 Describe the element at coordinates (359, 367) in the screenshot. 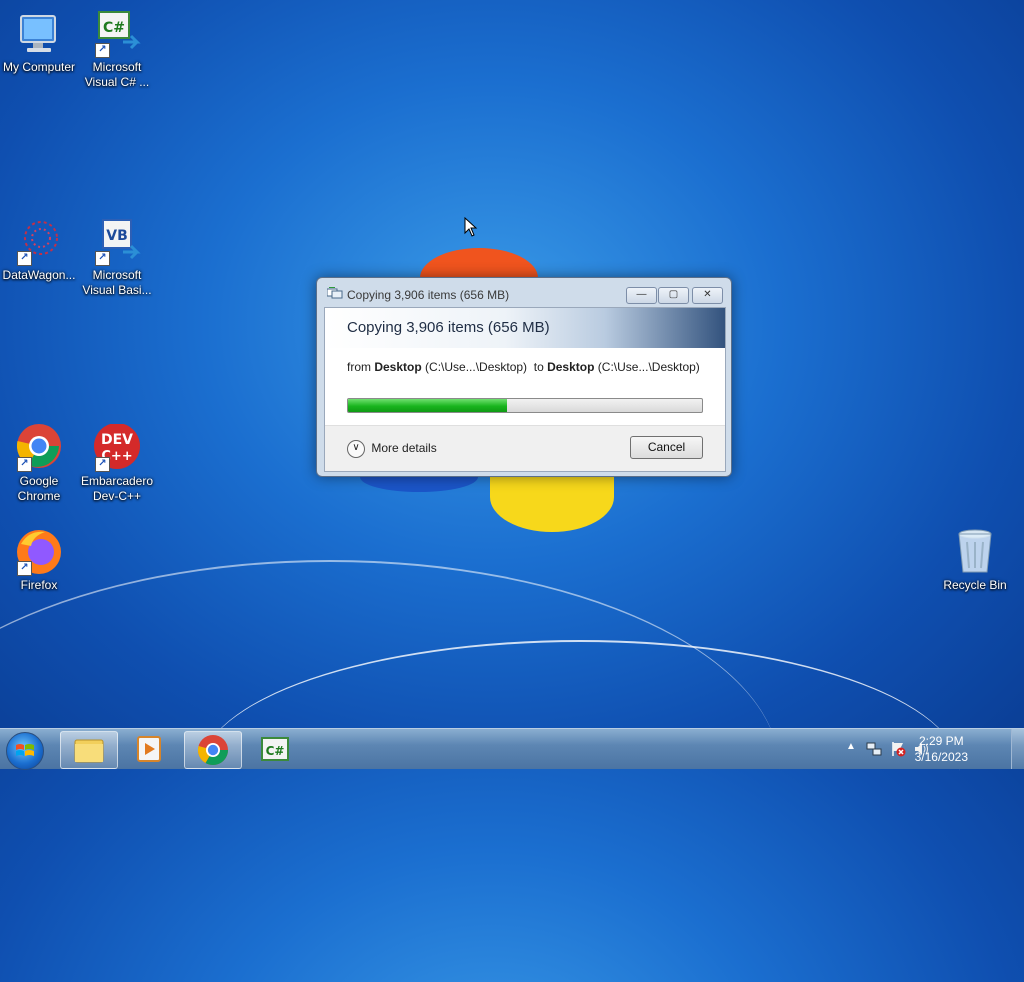

I see `from-prefix: from` at that location.